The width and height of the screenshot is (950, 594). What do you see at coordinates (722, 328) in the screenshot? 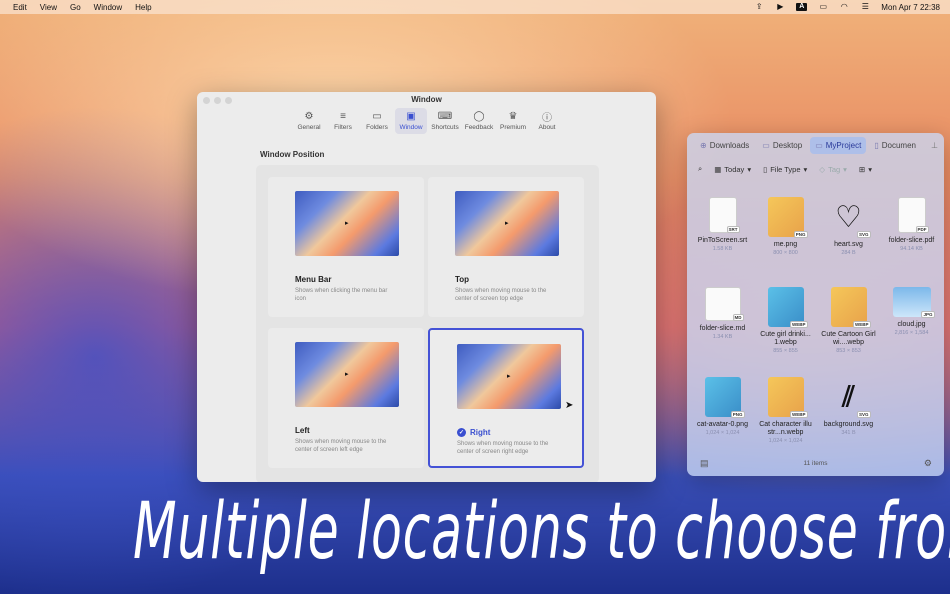
I see `file-name: folder-slice.md` at bounding box center [722, 328].